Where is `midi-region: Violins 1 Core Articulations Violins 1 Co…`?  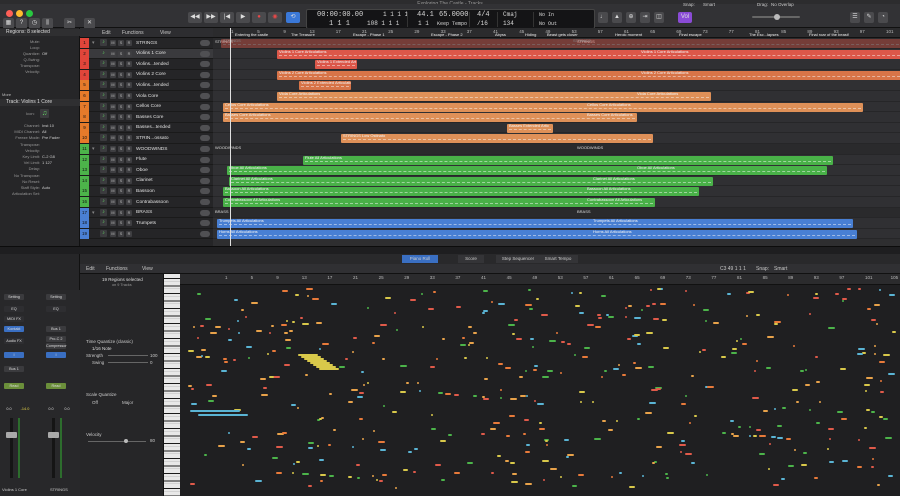 midi-region: Violins 1 Core Articulations Violins 1 Co… is located at coordinates (588, 54).